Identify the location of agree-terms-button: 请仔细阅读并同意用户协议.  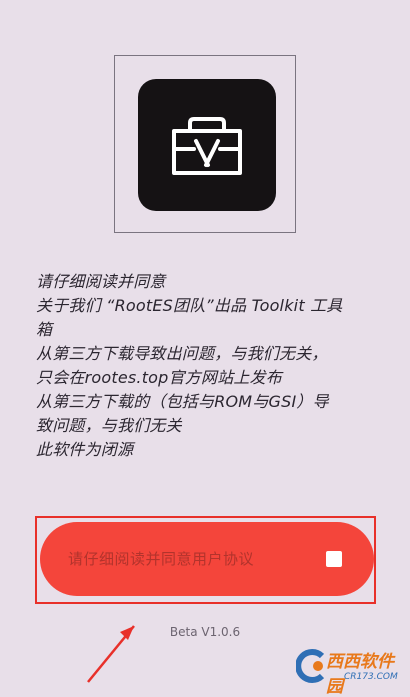
(207, 559).